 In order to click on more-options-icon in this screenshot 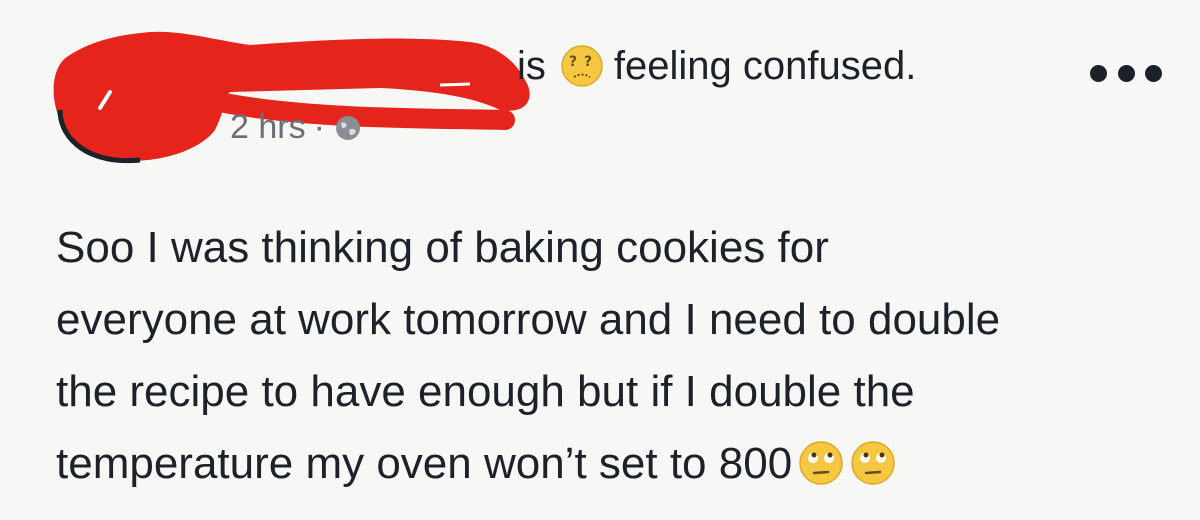, I will do `click(1126, 73)`.